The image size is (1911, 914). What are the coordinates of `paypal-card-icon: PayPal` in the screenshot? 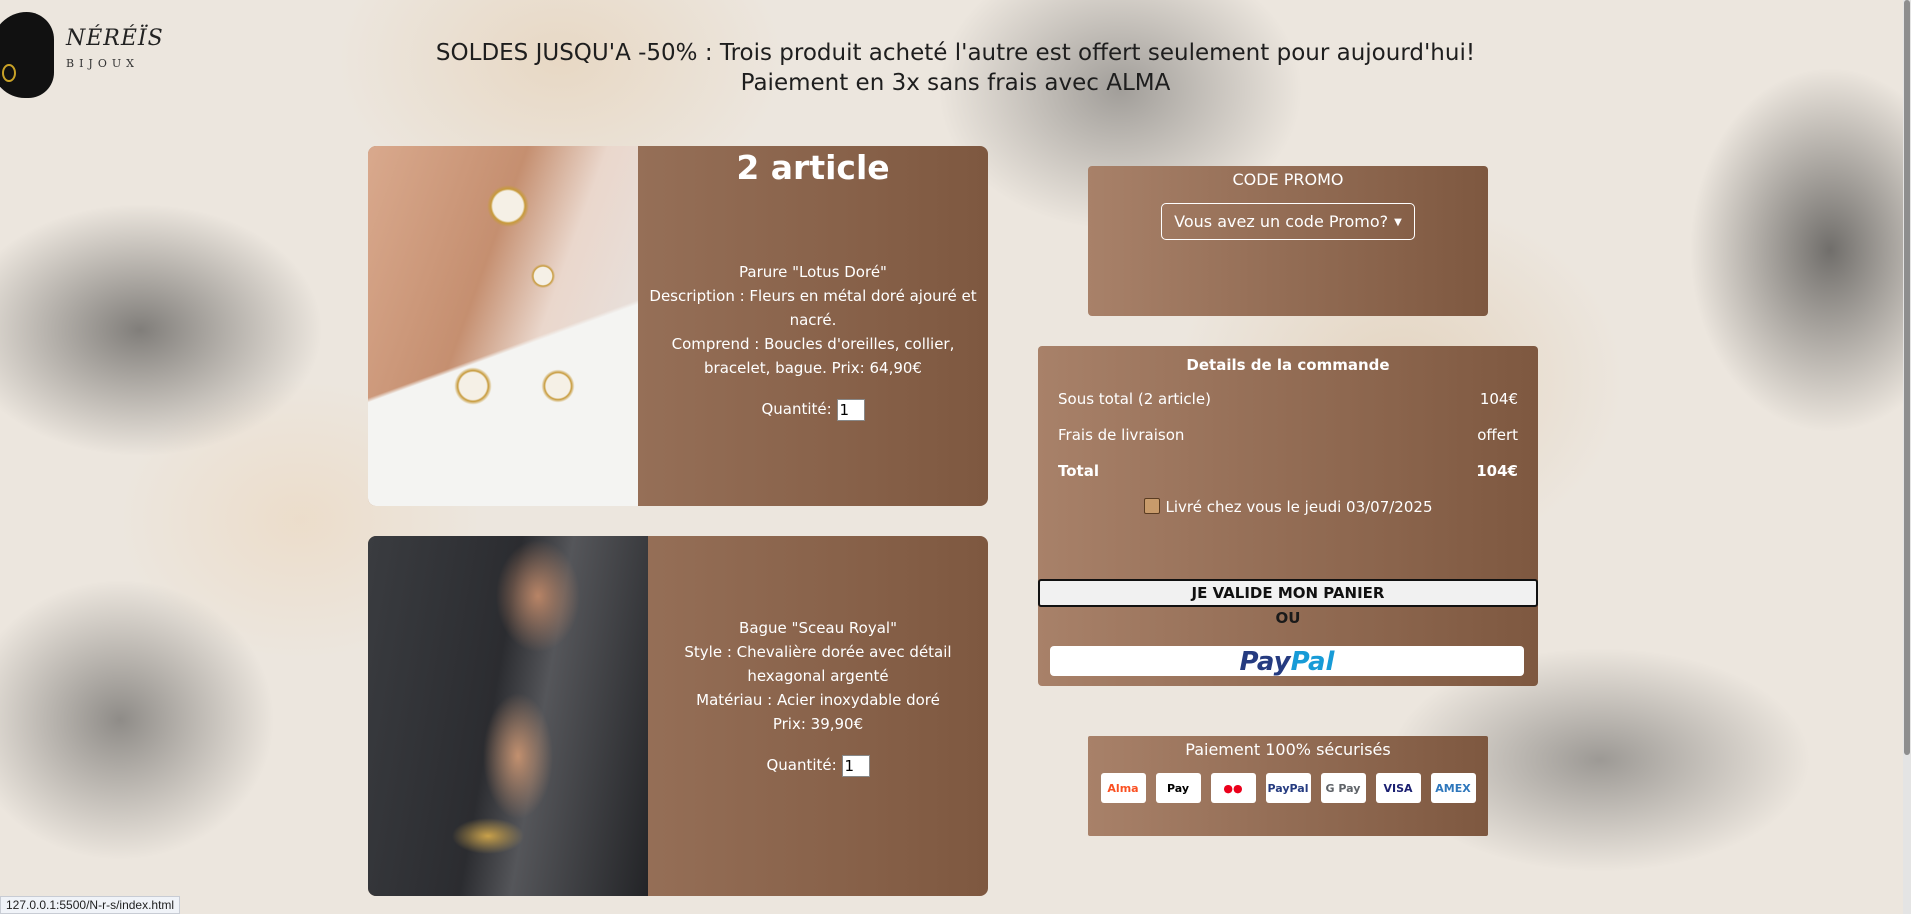 It's located at (1288, 788).